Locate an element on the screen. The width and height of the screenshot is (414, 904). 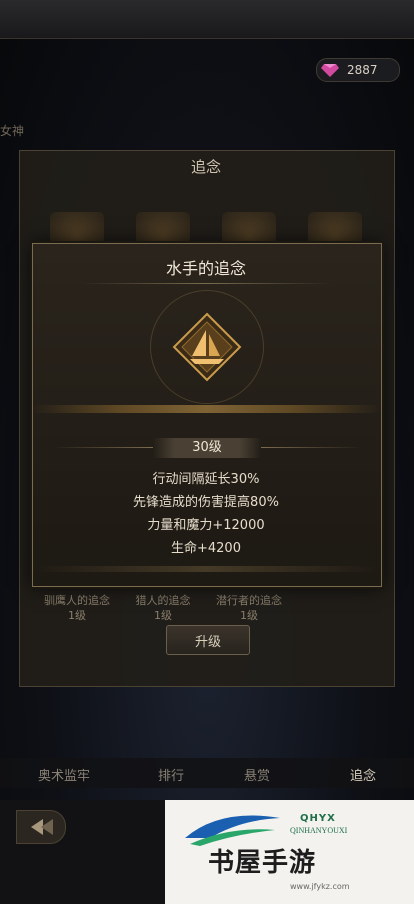
level-badge: 30级 is located at coordinates (207, 448).